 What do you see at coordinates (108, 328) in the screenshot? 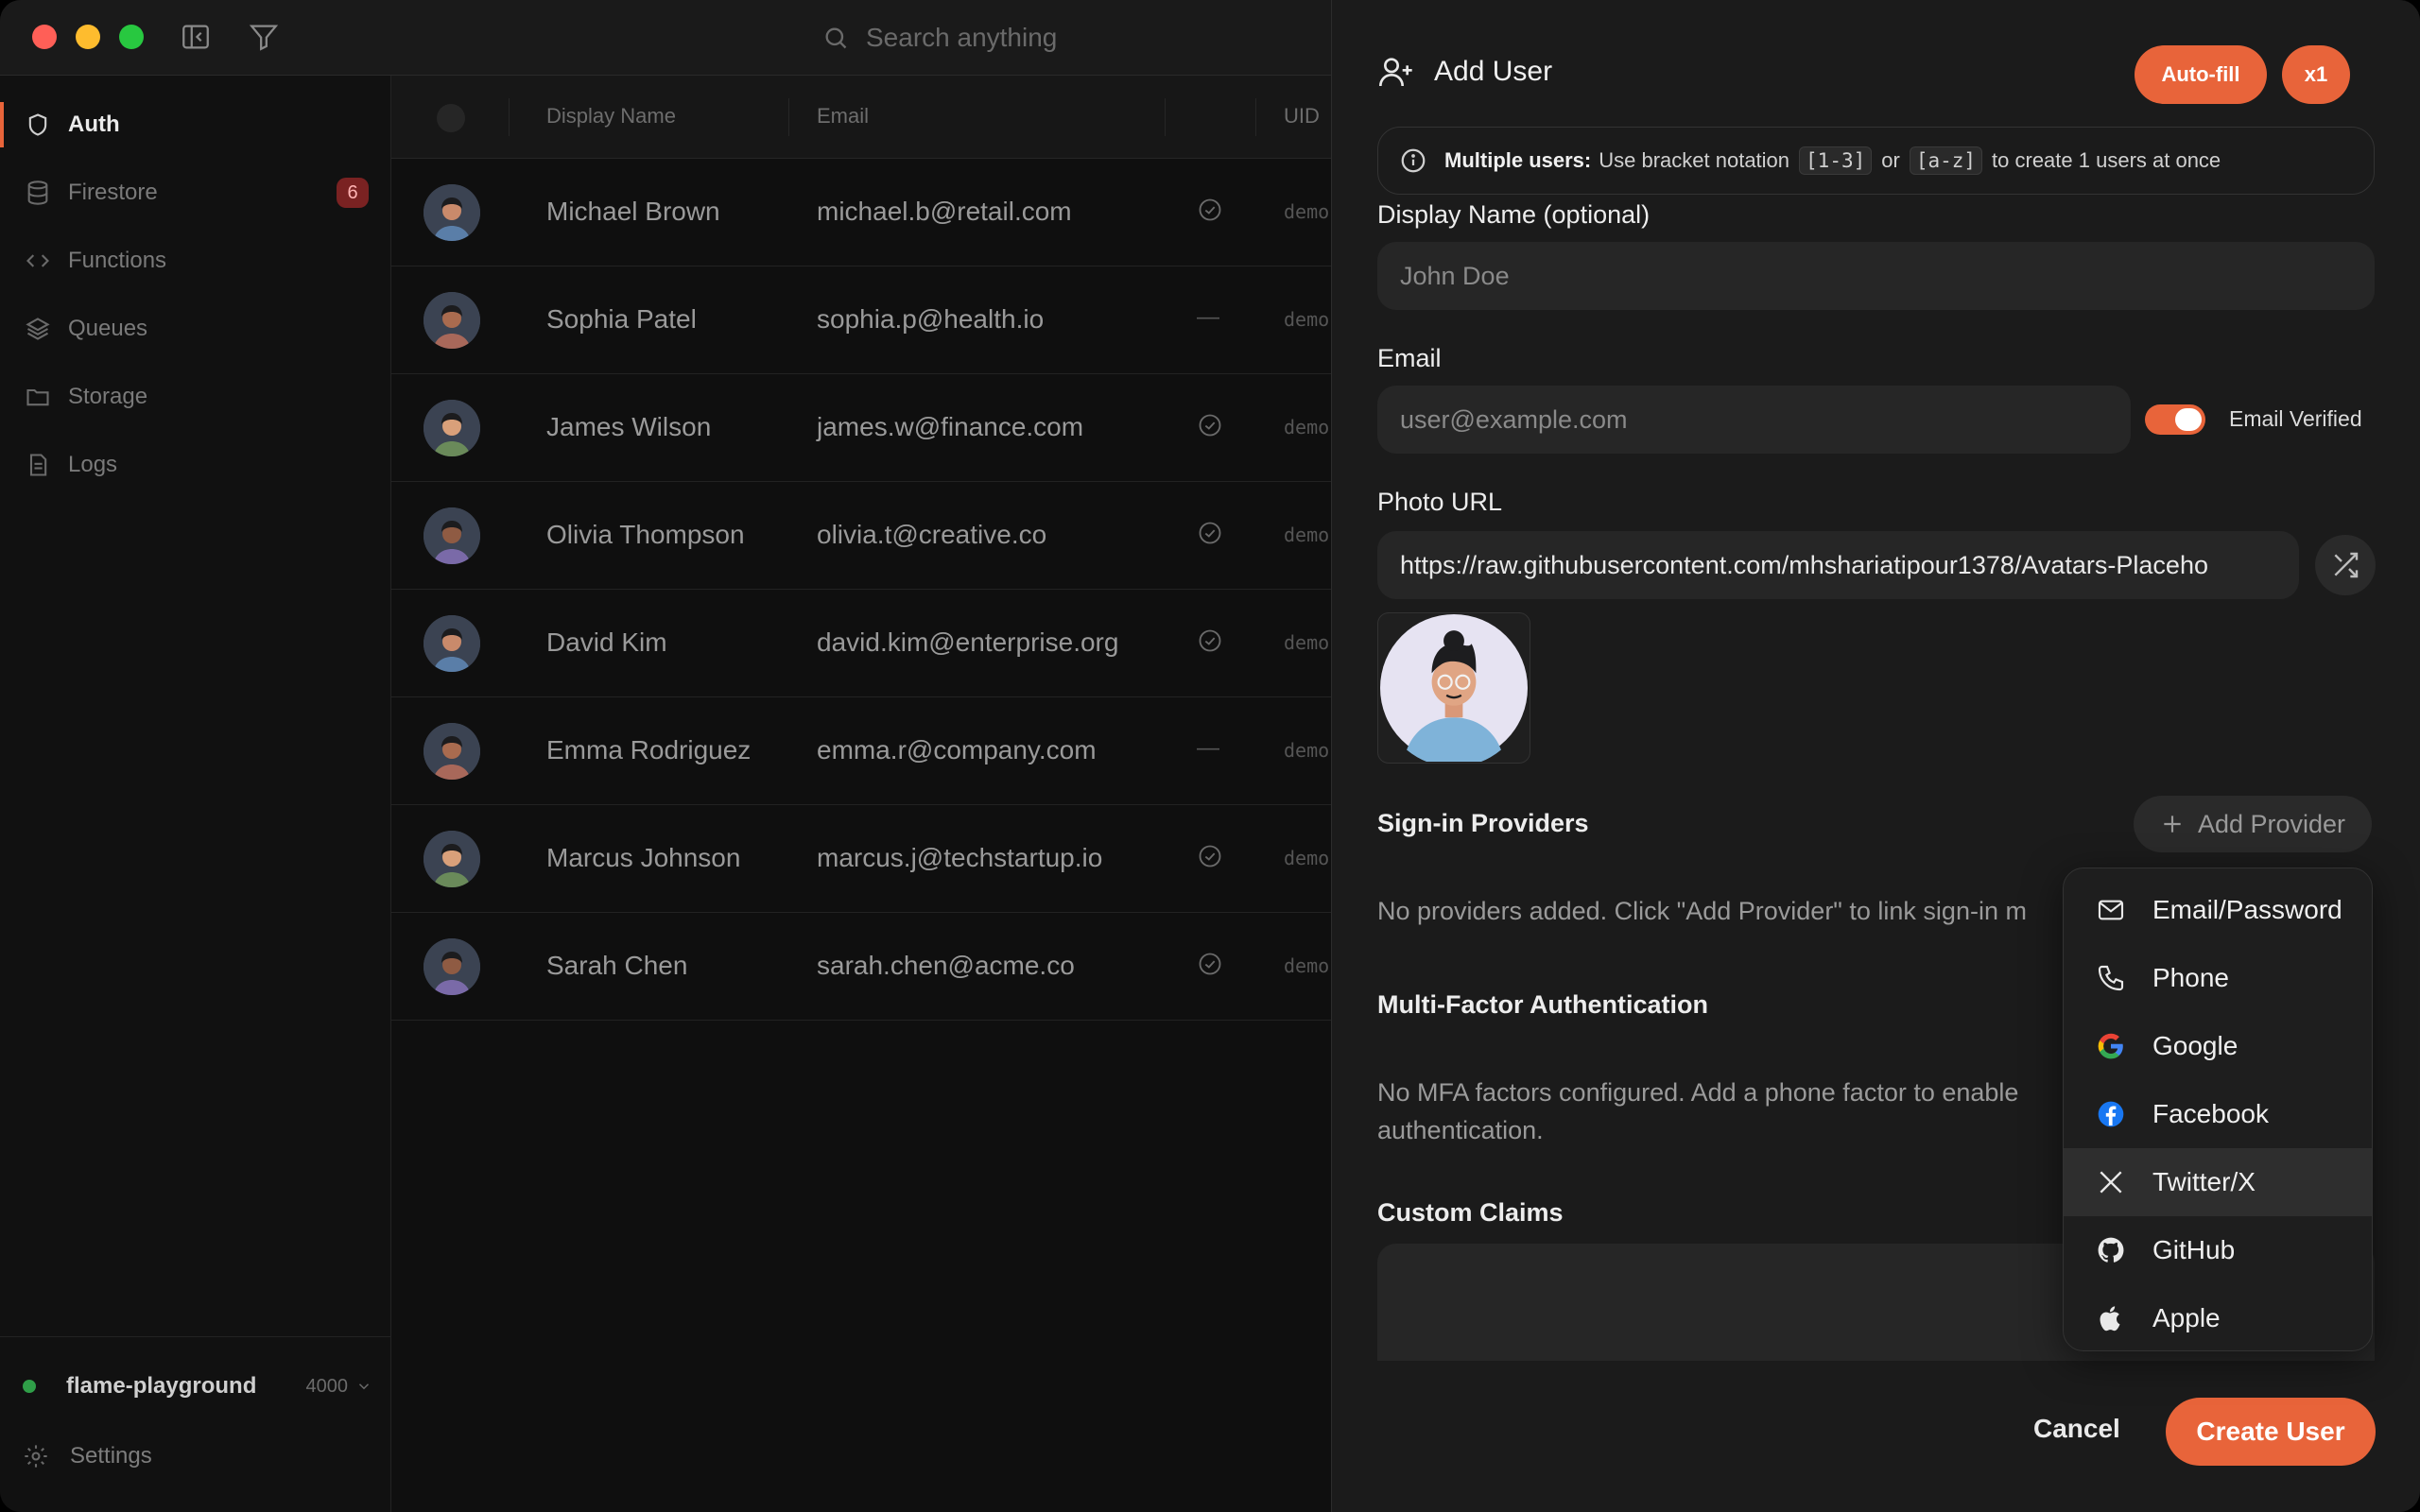
I see `sidebar-item-label: Queues` at bounding box center [108, 328].